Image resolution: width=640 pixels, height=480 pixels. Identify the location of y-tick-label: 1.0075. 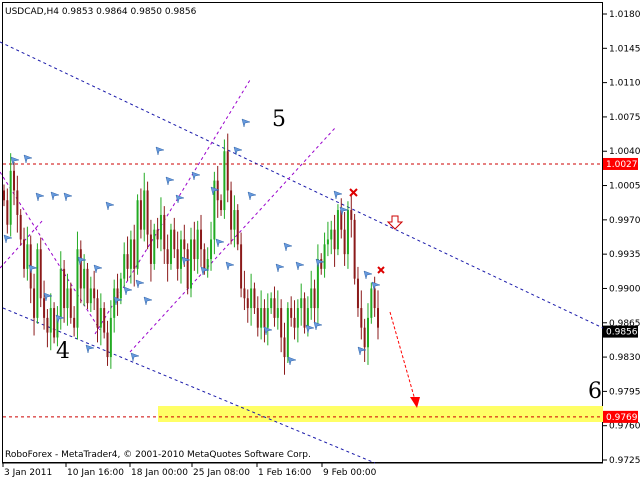
(624, 118).